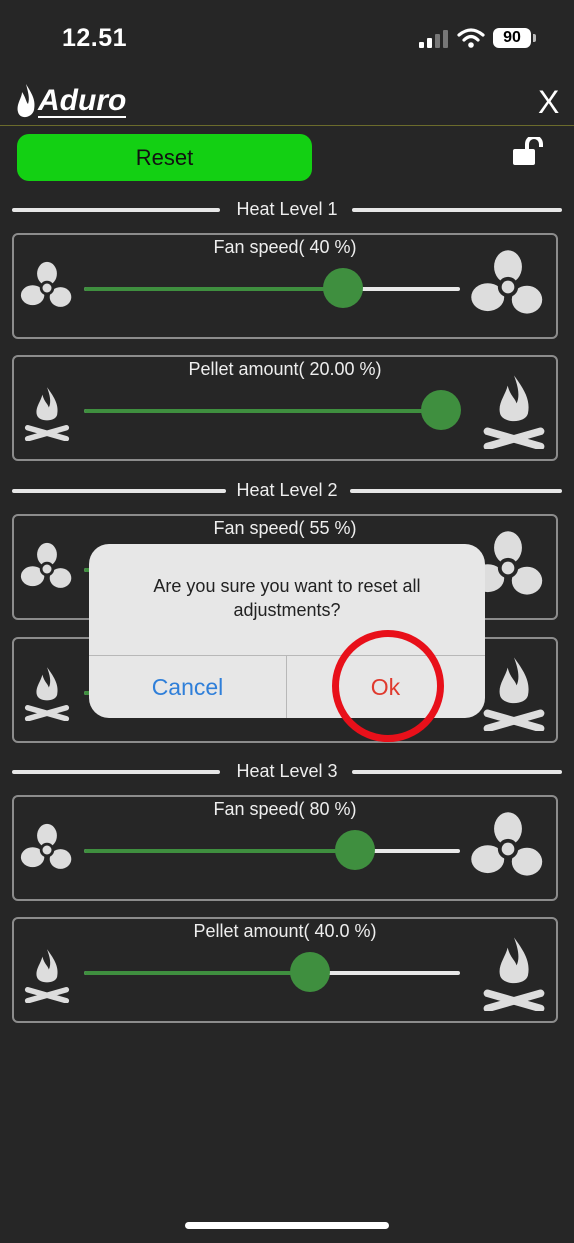  I want to click on heat-level-2-title: Heat Level 2, so click(287, 490).